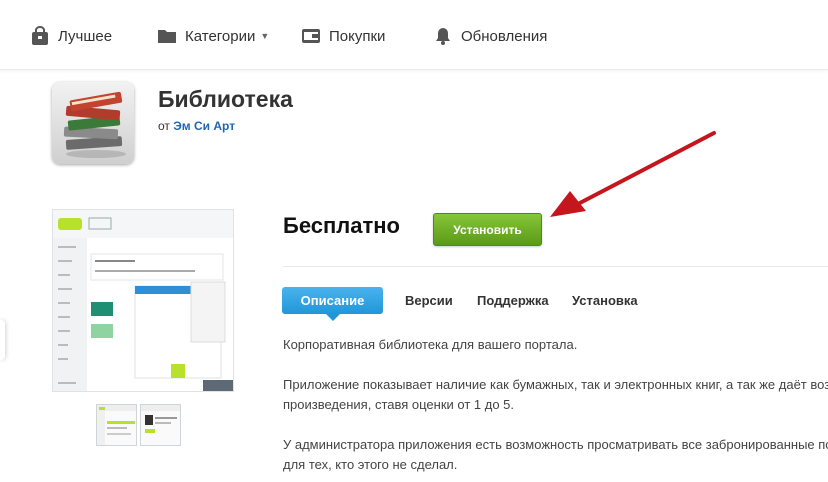 This screenshot has height=482, width=828. What do you see at coordinates (167, 36) in the screenshot?
I see `folder-icon` at bounding box center [167, 36].